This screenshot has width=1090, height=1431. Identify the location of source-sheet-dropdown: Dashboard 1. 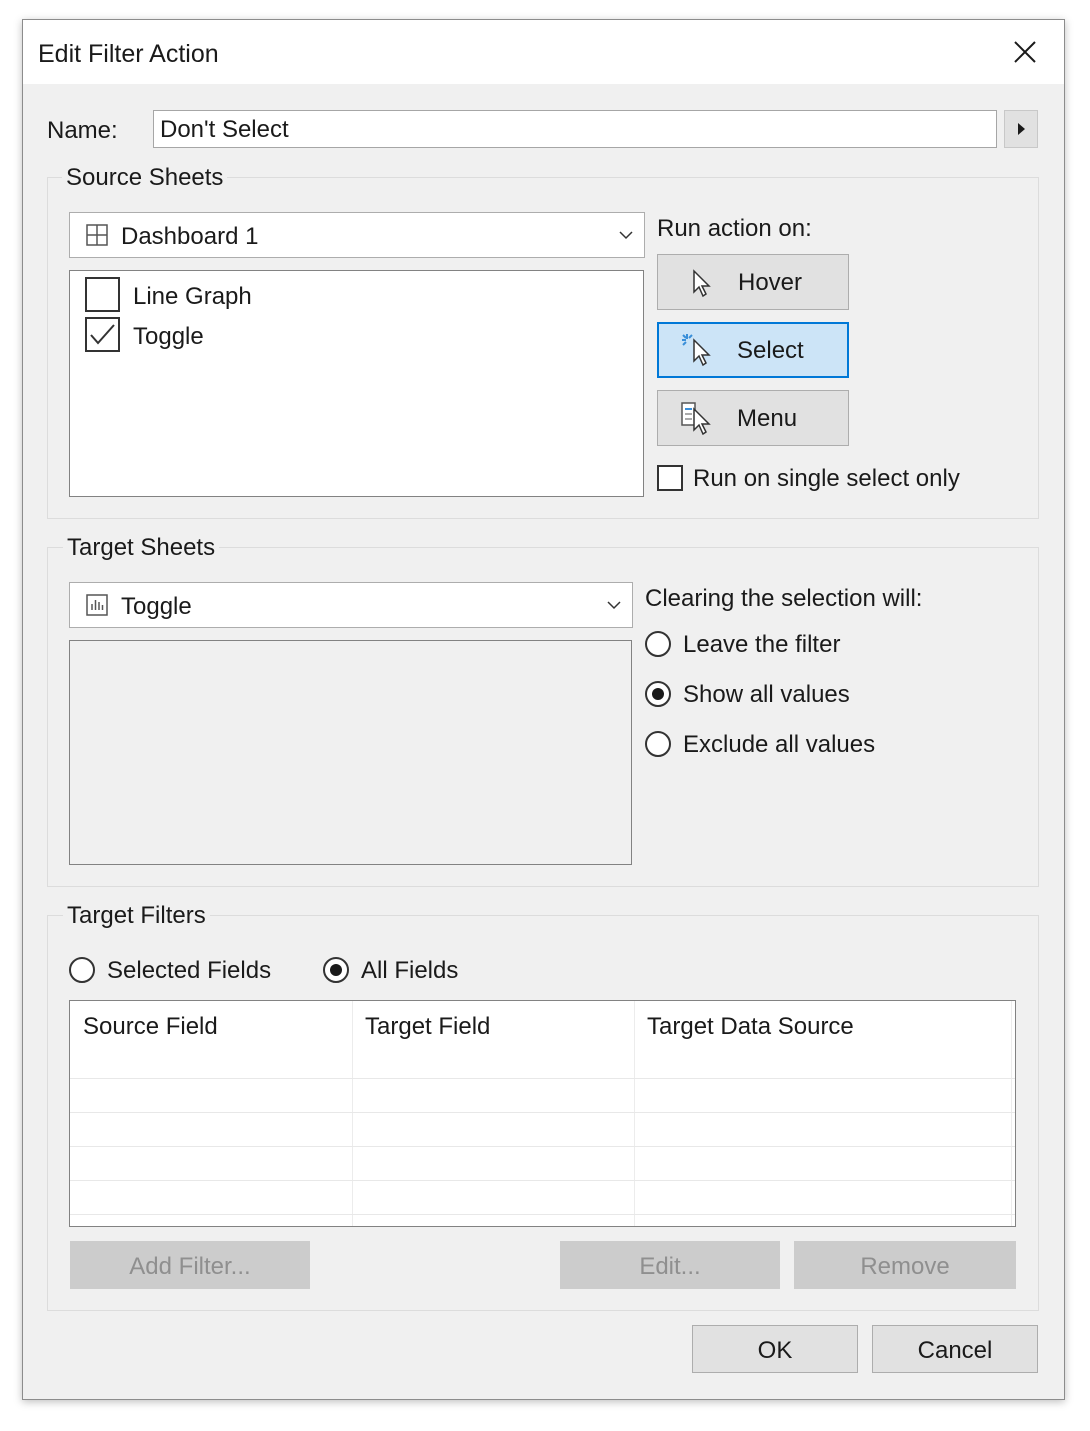
(357, 235).